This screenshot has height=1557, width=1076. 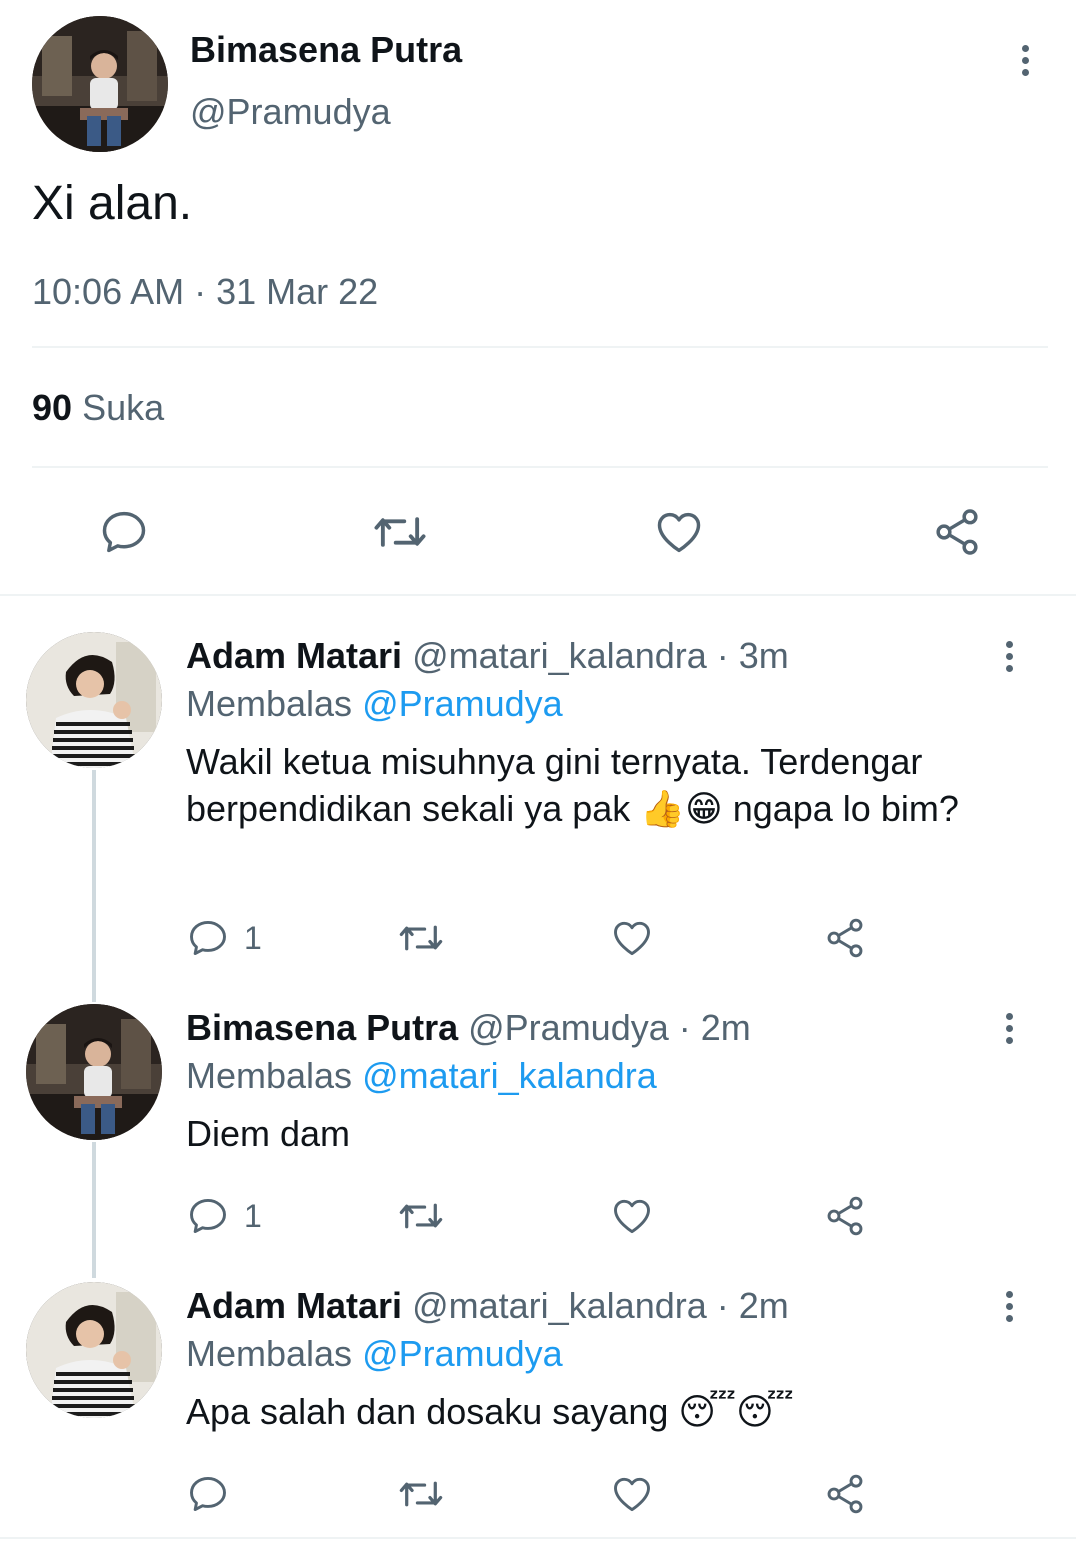 I want to click on likes-count: 90, so click(x=52, y=407).